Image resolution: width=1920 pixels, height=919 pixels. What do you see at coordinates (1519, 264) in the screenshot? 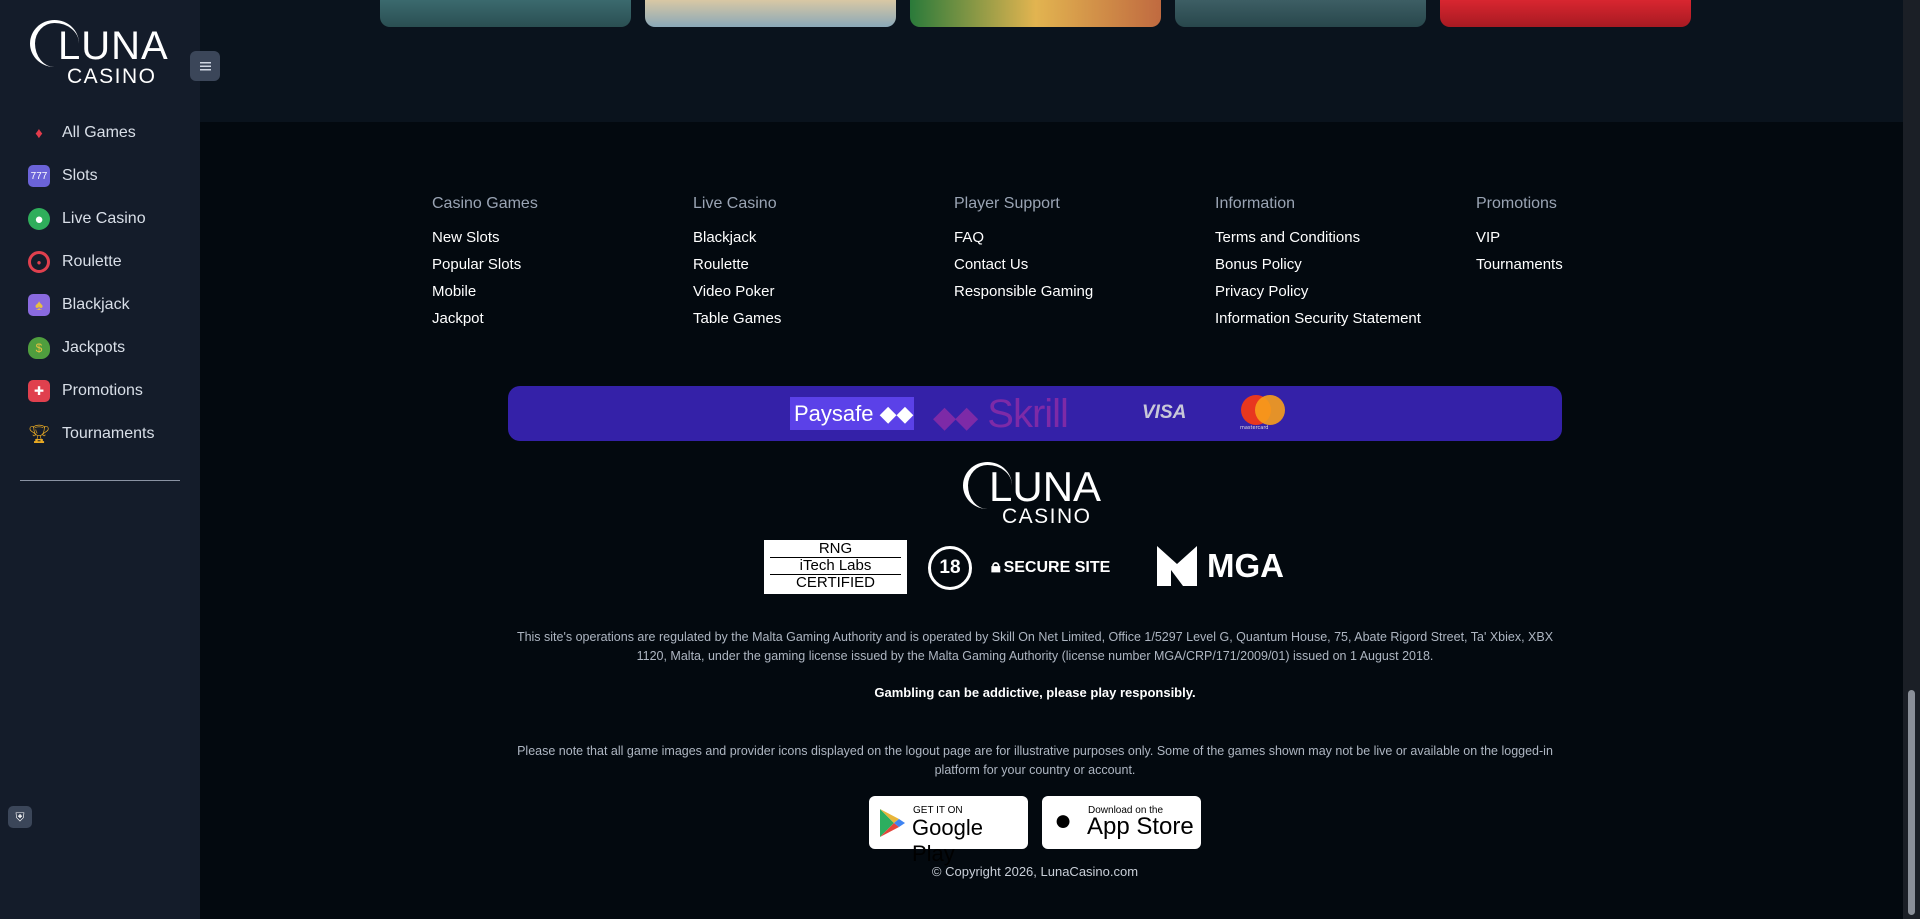
I see `footer-link: Tournaments` at bounding box center [1519, 264].